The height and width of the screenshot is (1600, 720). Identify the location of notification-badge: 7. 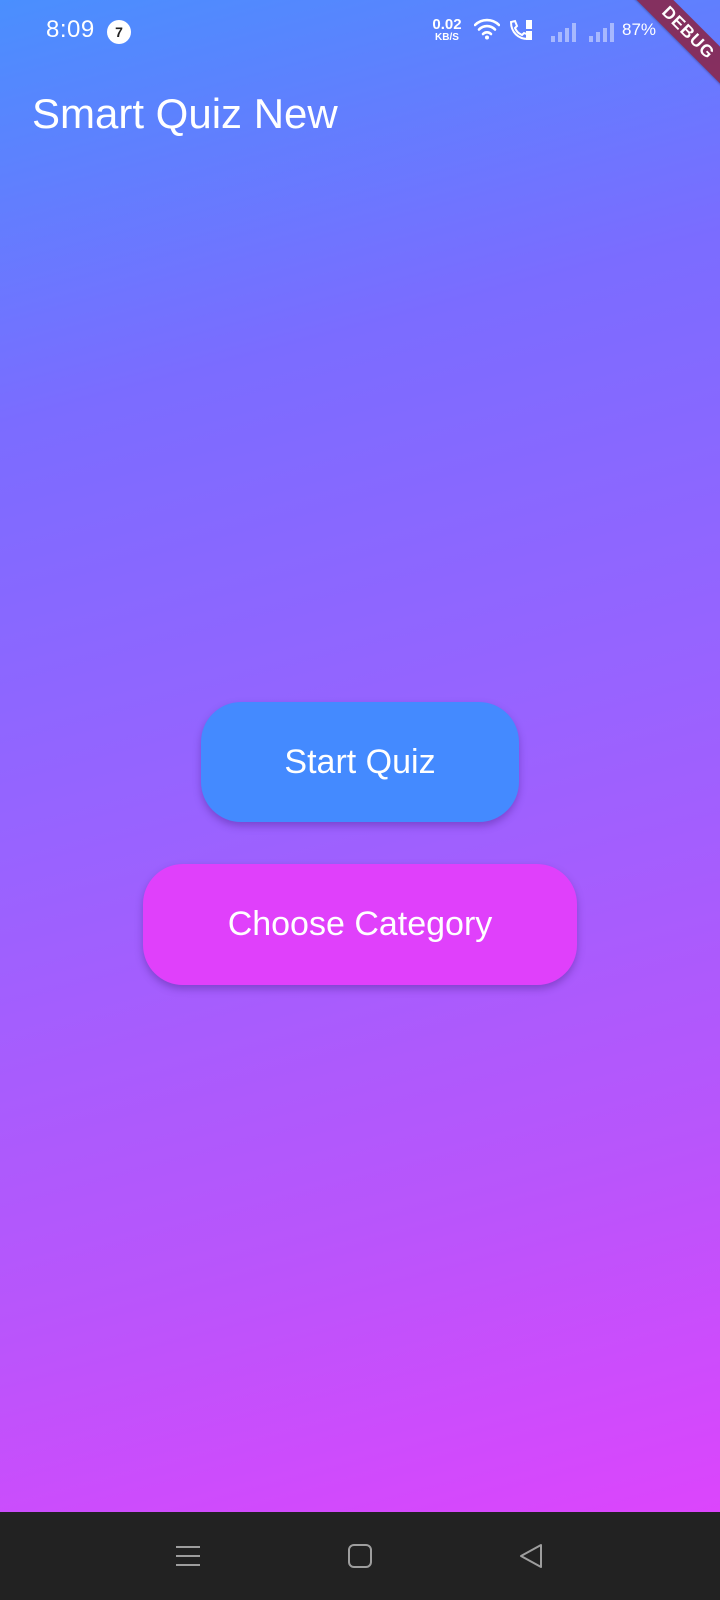
(119, 32).